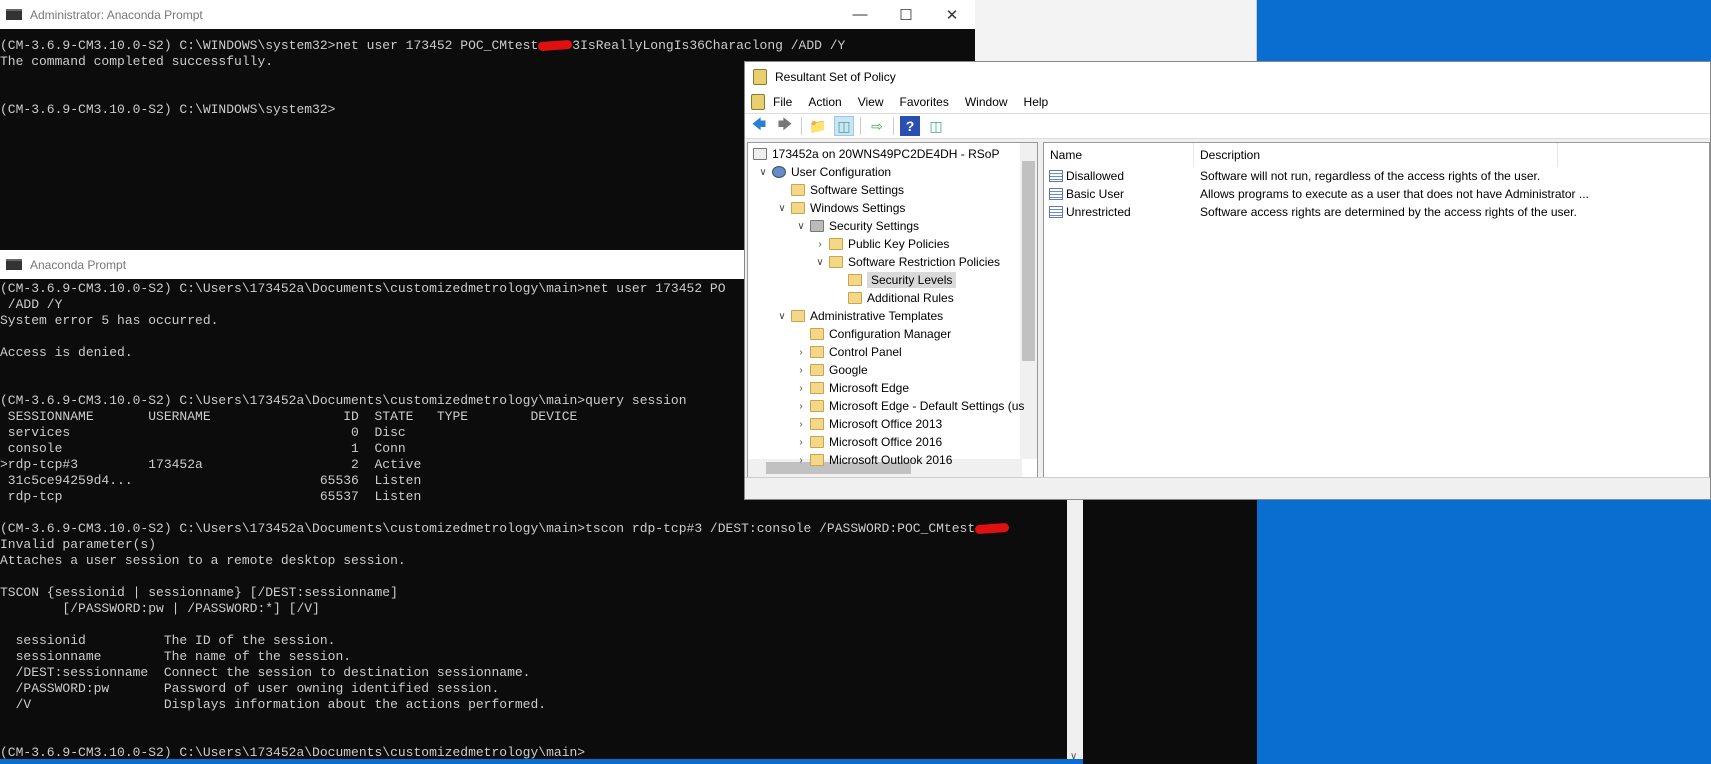  I want to click on tree-node-label: Security Levels, so click(912, 280).